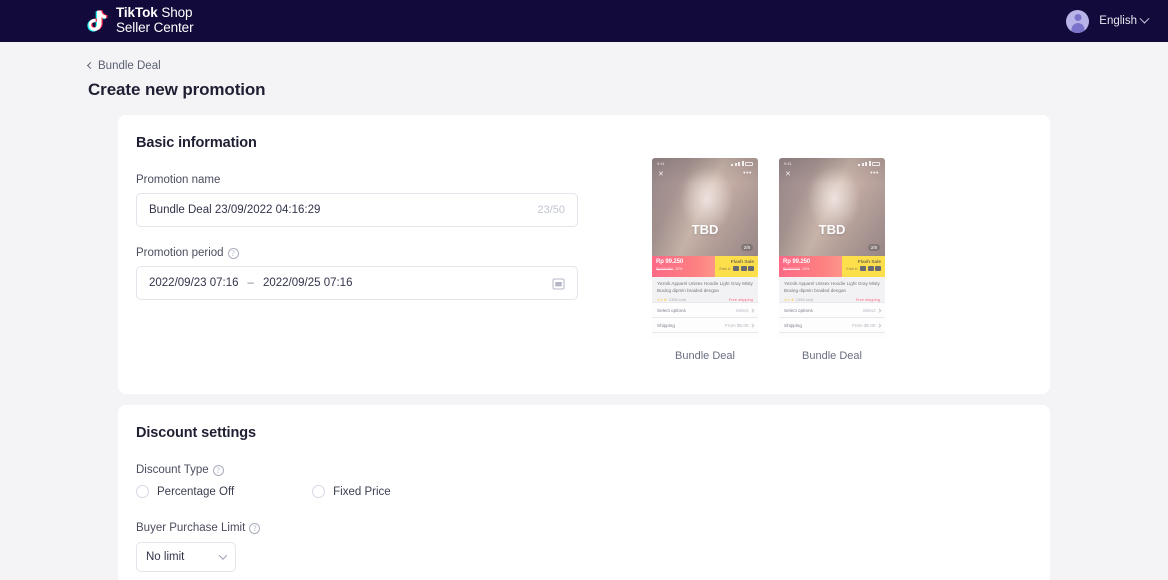  Describe the element at coordinates (194, 283) in the screenshot. I see `period-start-value: 2022/09/23 07:16` at that location.